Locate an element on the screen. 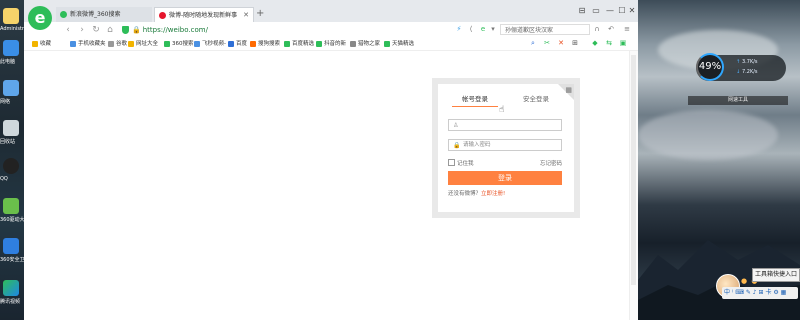  desktop-icon-label: QQ is located at coordinates (4, 179).